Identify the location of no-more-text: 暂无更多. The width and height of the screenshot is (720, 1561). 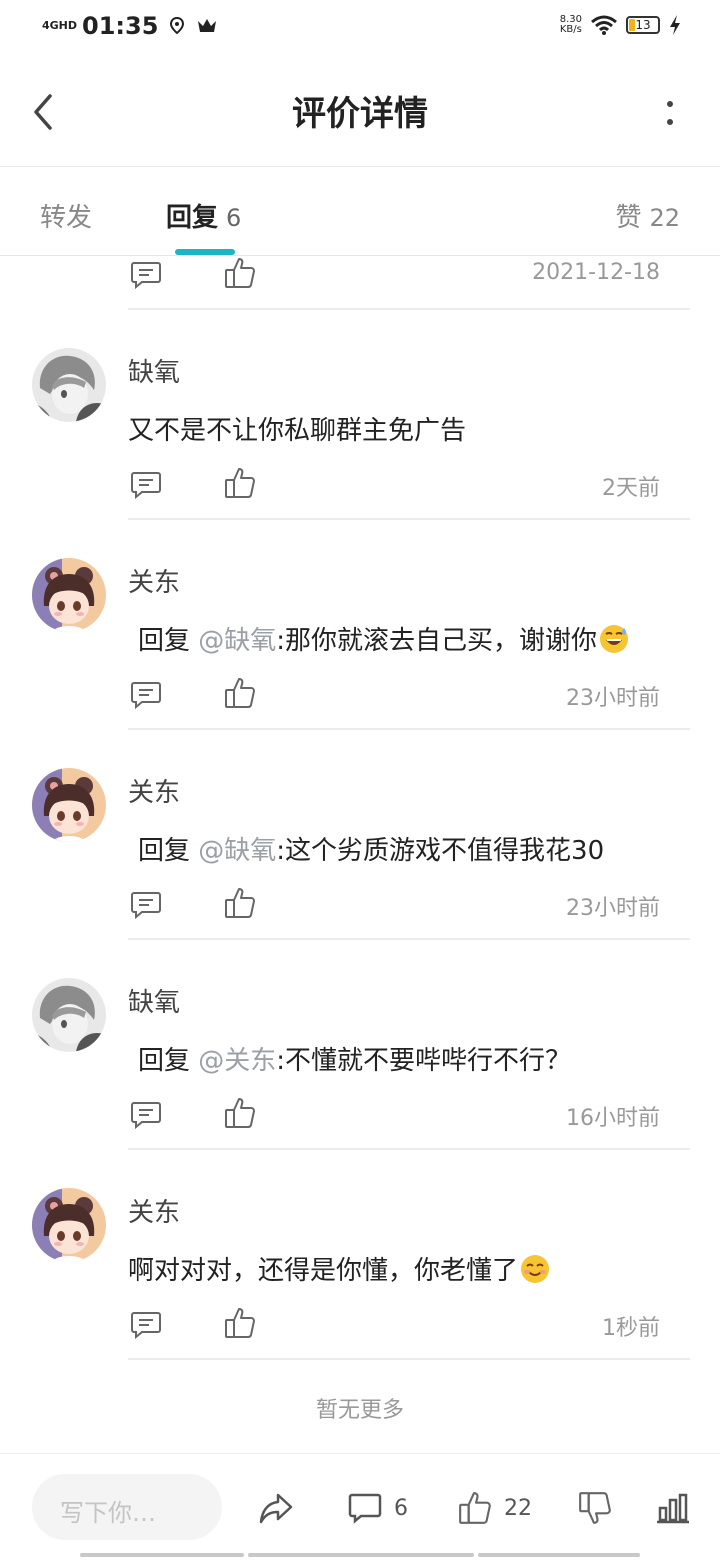
(359, 1410).